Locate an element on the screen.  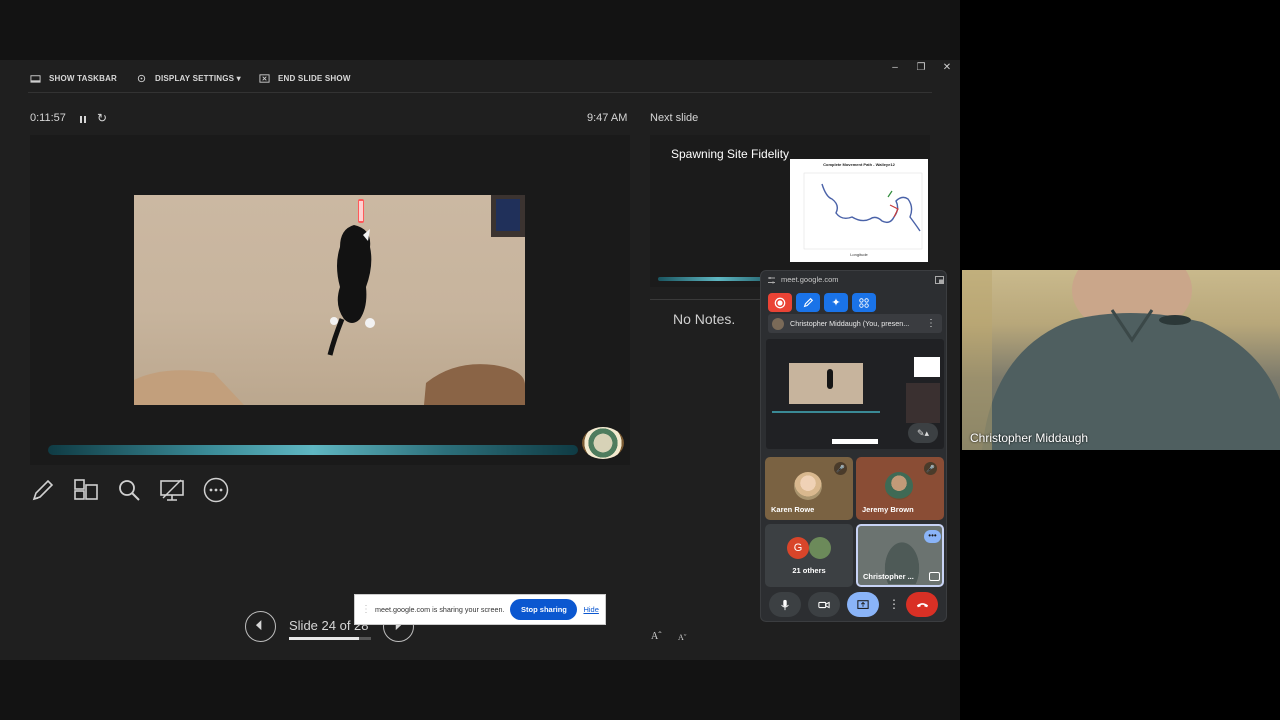
end-show-icon is located at coordinates (264, 78).